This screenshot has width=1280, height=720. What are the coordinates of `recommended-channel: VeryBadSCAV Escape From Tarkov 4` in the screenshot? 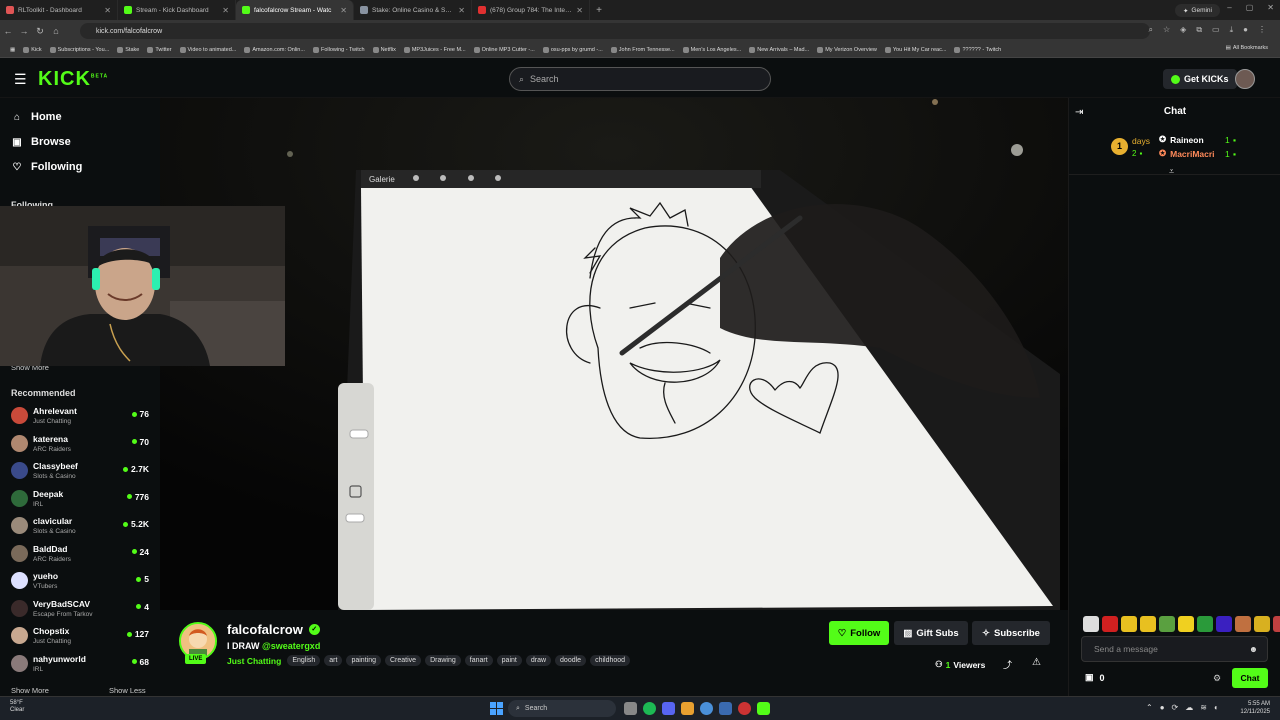 It's located at (81, 610).